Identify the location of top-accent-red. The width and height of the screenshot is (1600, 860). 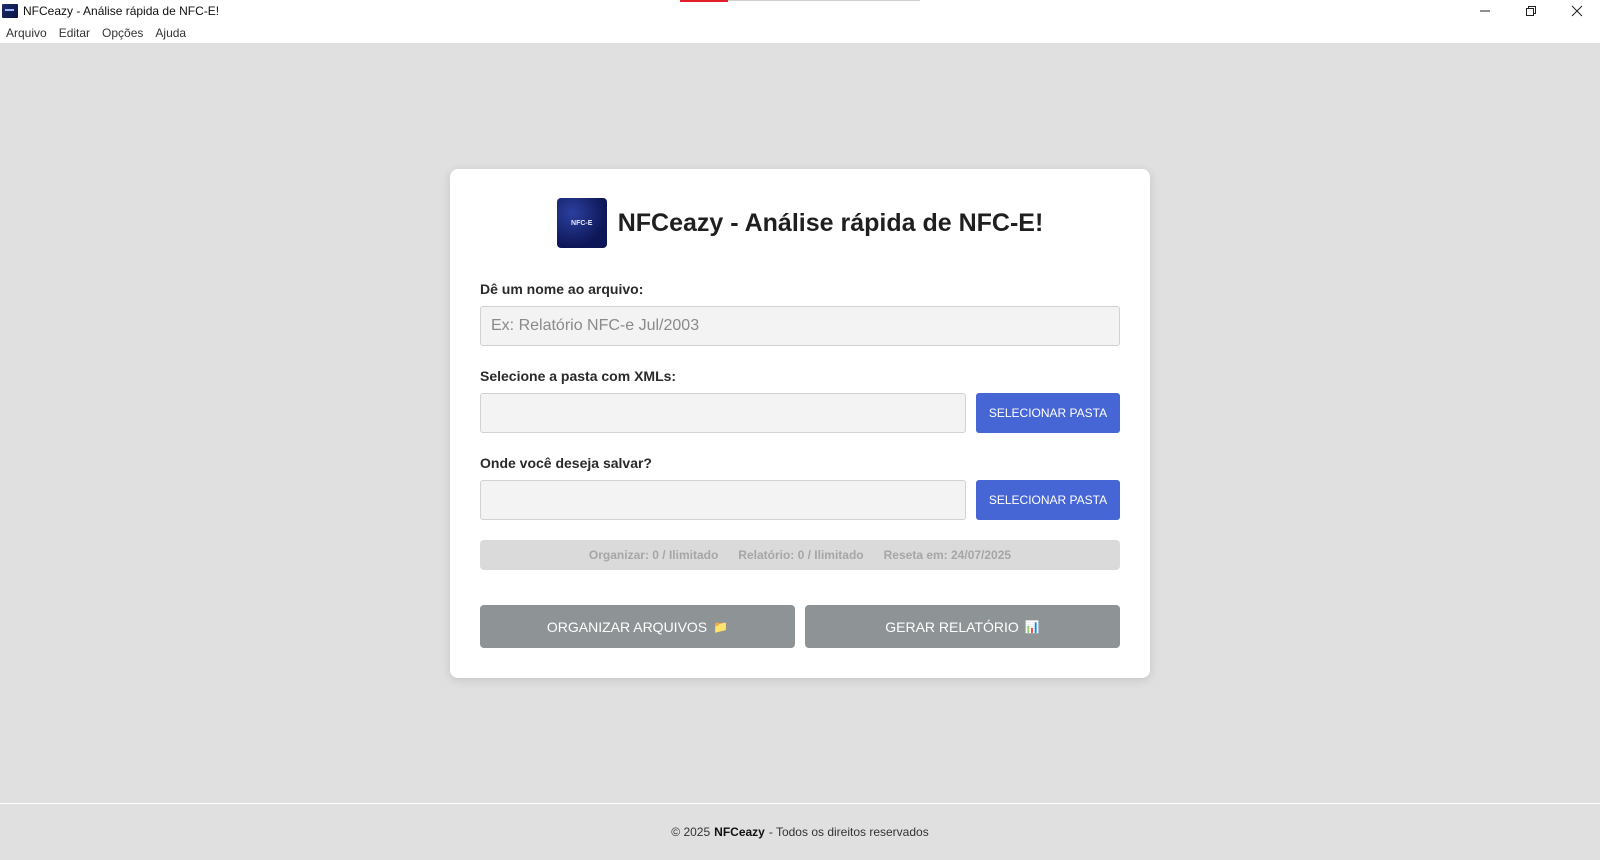
(704, 1).